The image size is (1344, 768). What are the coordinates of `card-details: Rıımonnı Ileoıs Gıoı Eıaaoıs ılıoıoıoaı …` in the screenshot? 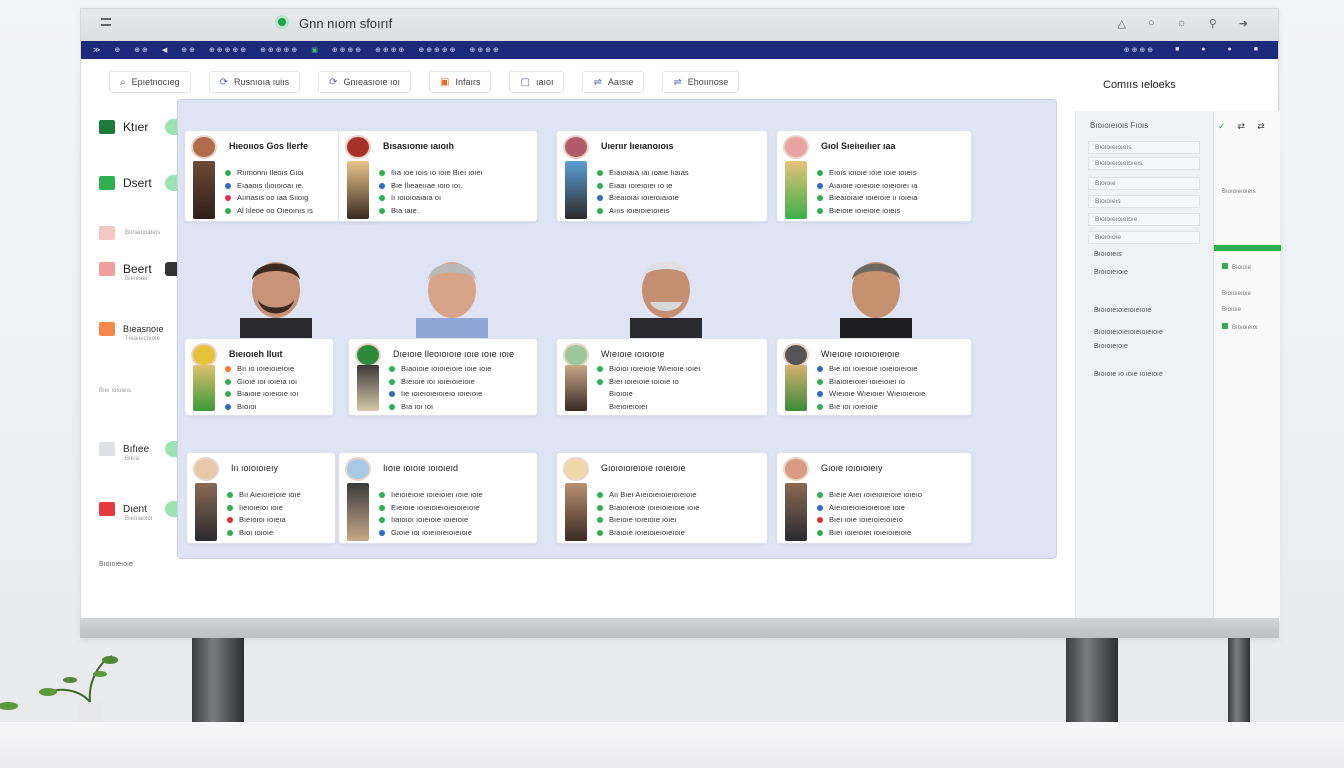 It's located at (269, 192).